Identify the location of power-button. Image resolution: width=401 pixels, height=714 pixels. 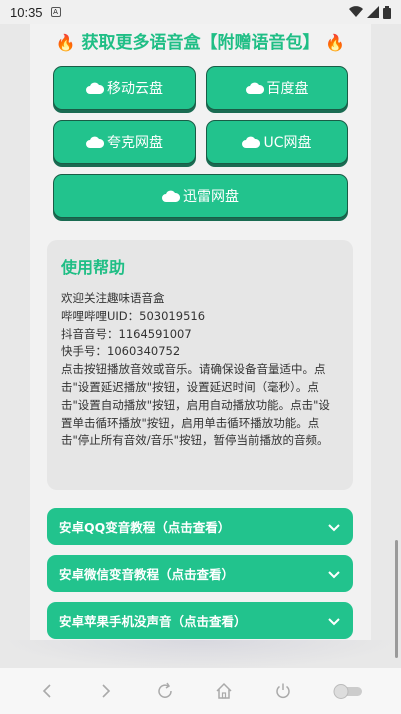
(283, 691).